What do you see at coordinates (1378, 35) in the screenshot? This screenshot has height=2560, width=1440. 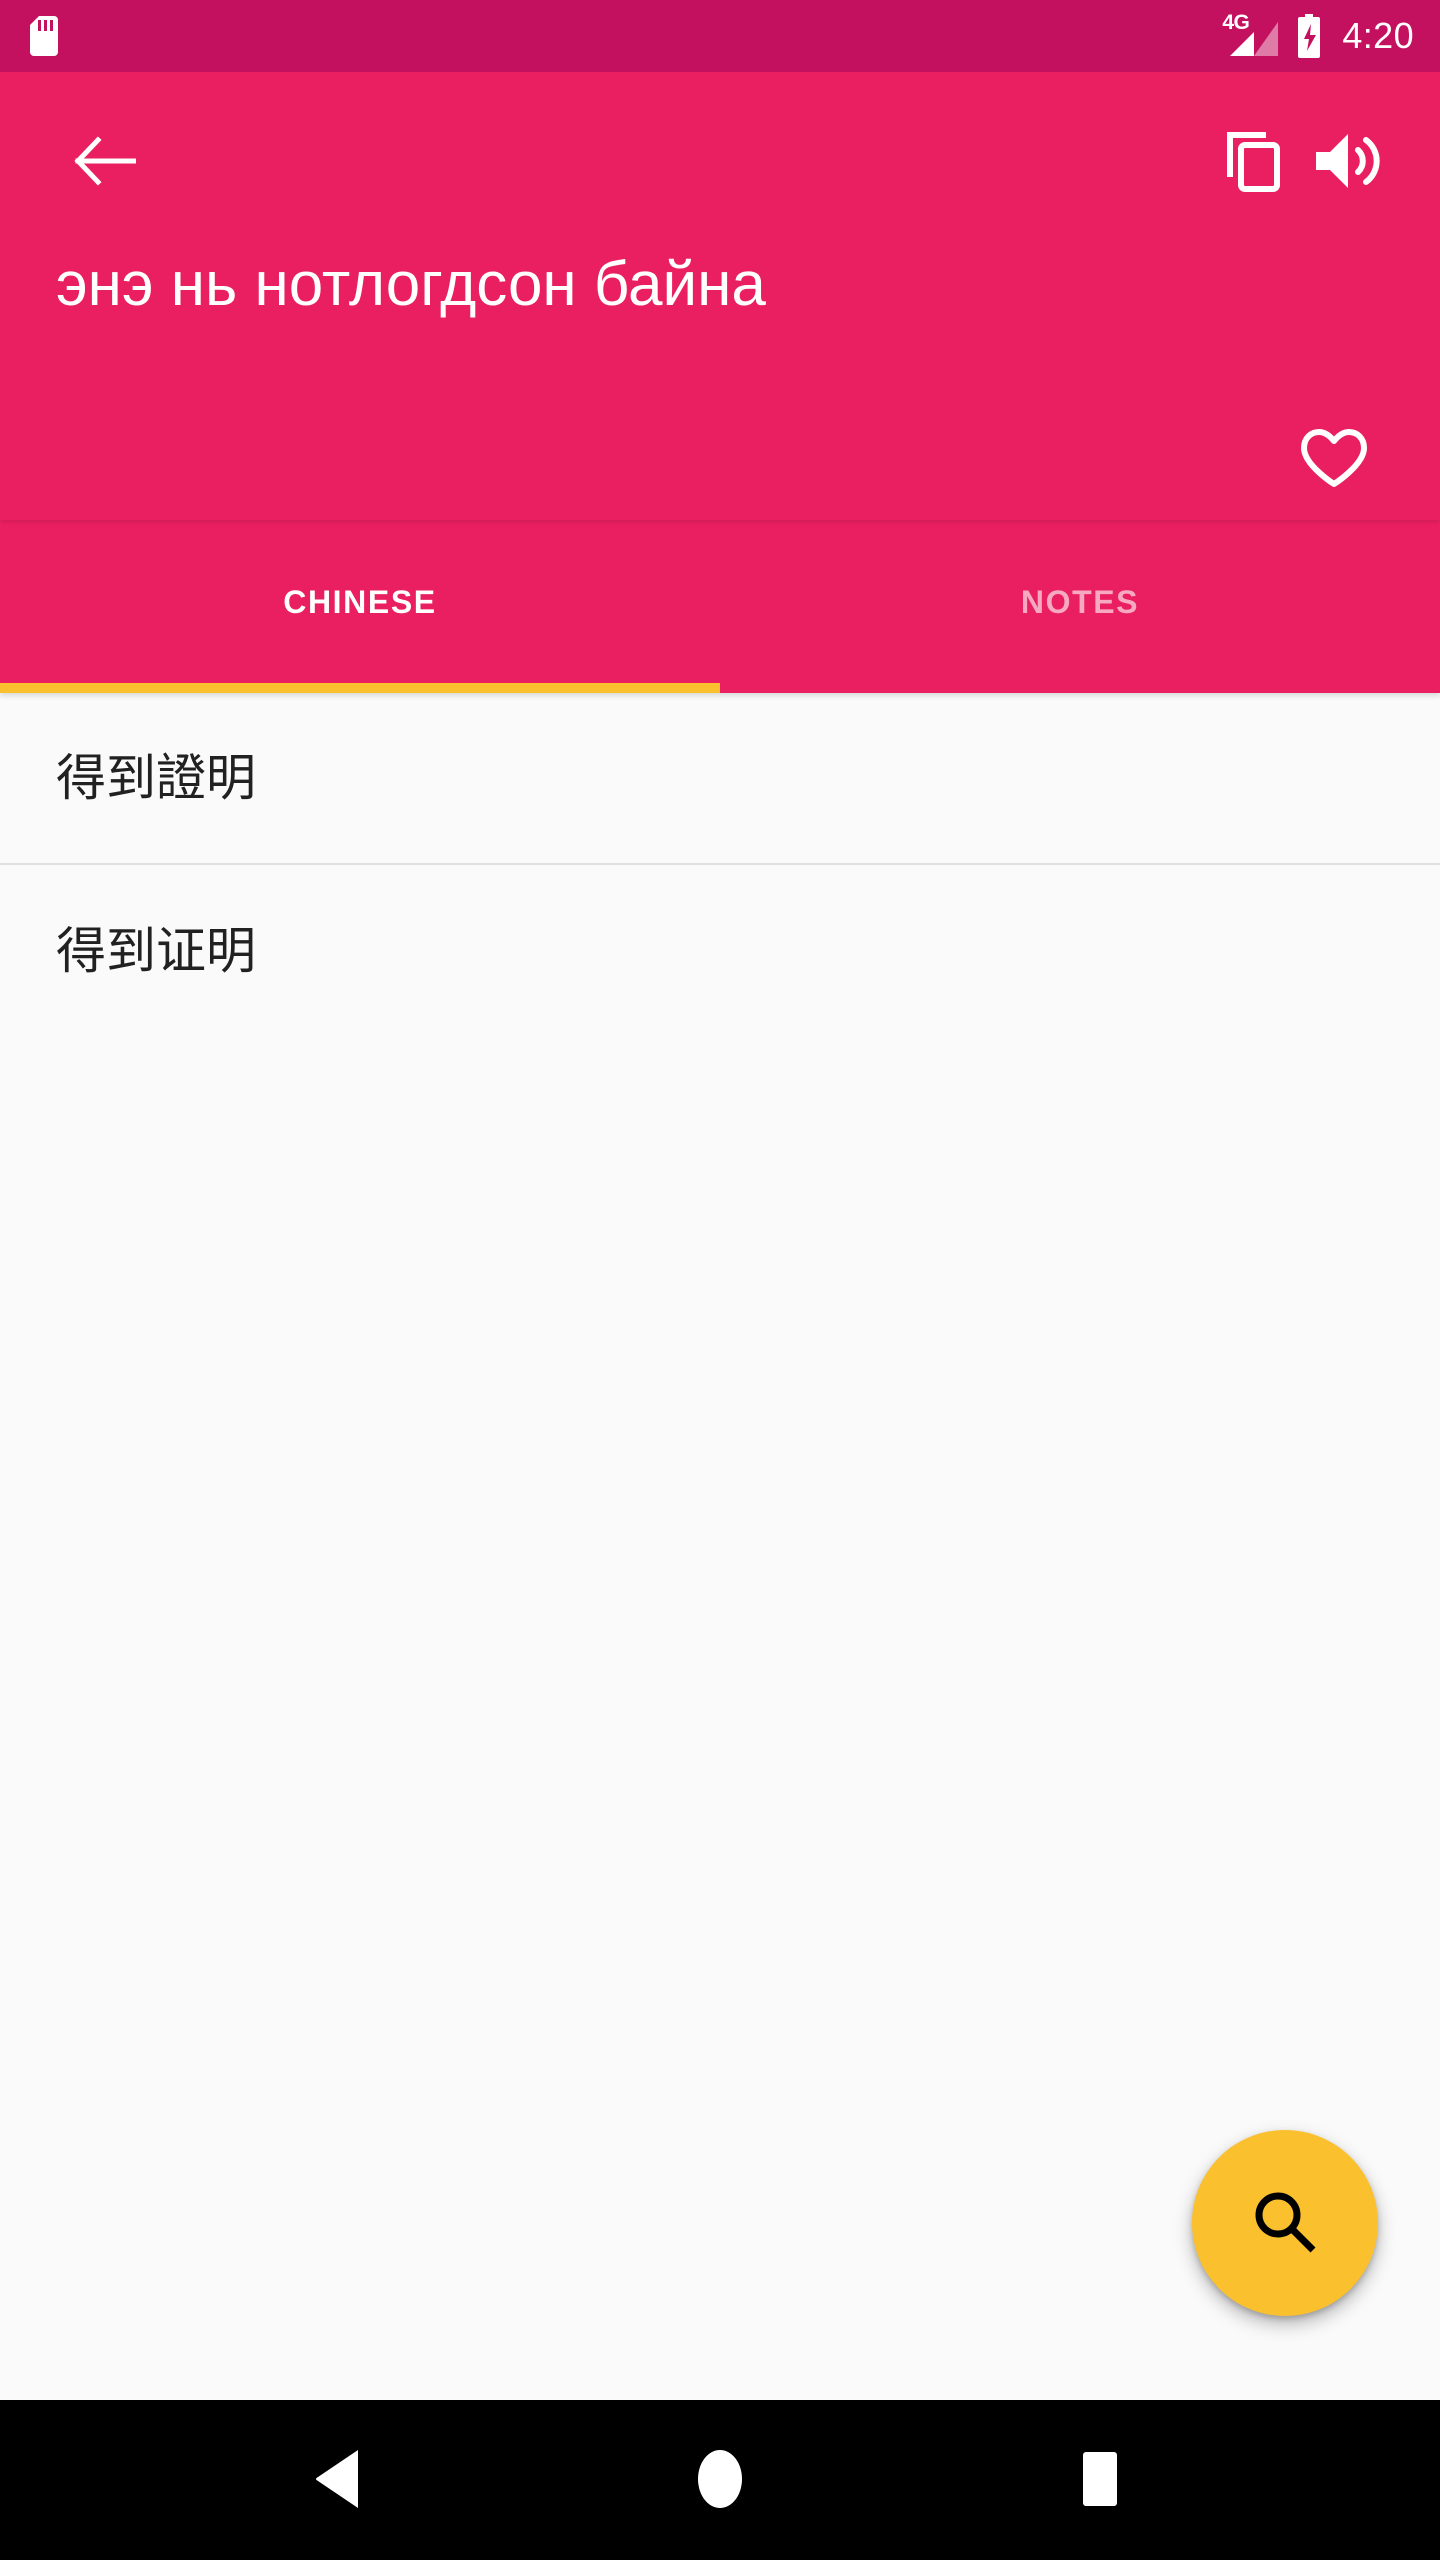 I see `status-bar-clock: 4:20` at bounding box center [1378, 35].